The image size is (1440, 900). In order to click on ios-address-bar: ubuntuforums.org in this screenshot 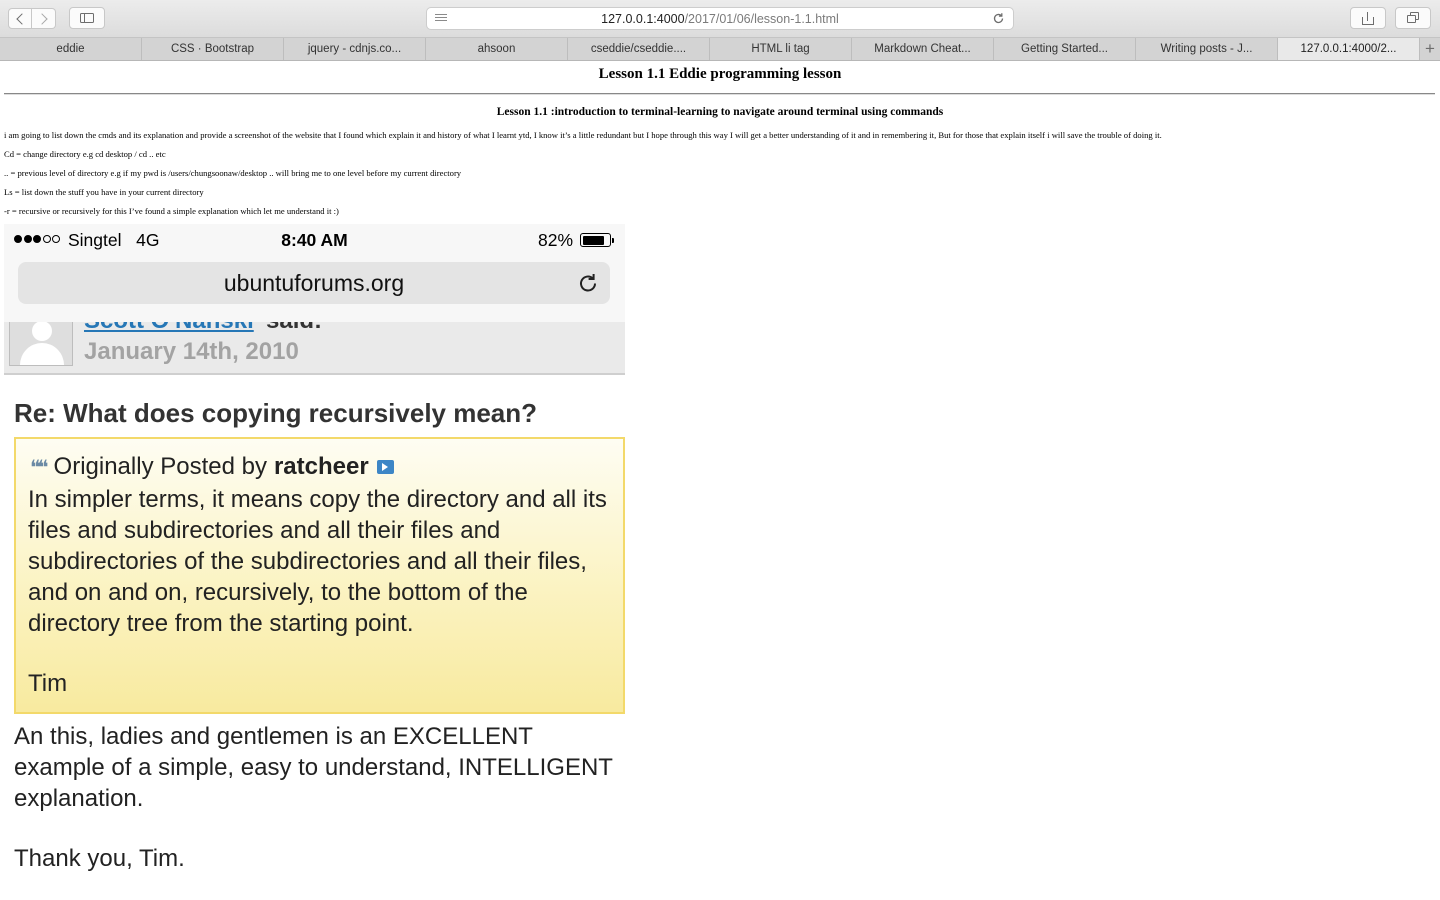, I will do `click(314, 290)`.